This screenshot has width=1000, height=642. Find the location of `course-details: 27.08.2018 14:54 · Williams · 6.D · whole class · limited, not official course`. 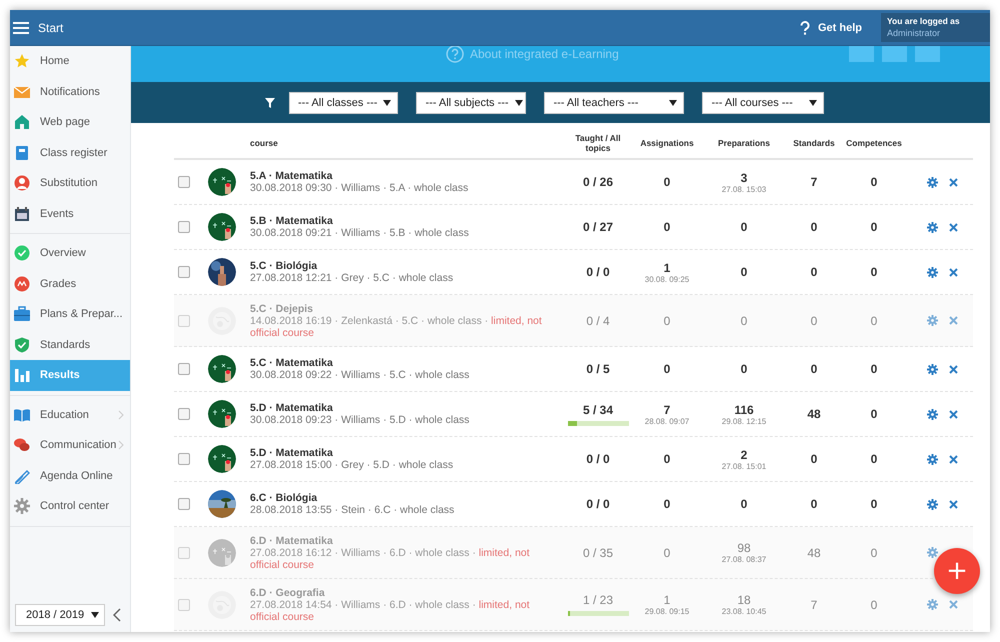

course-details: 27.08.2018 14:54 · Williams · 6.D · whole class · limited, not official course is located at coordinates (390, 610).